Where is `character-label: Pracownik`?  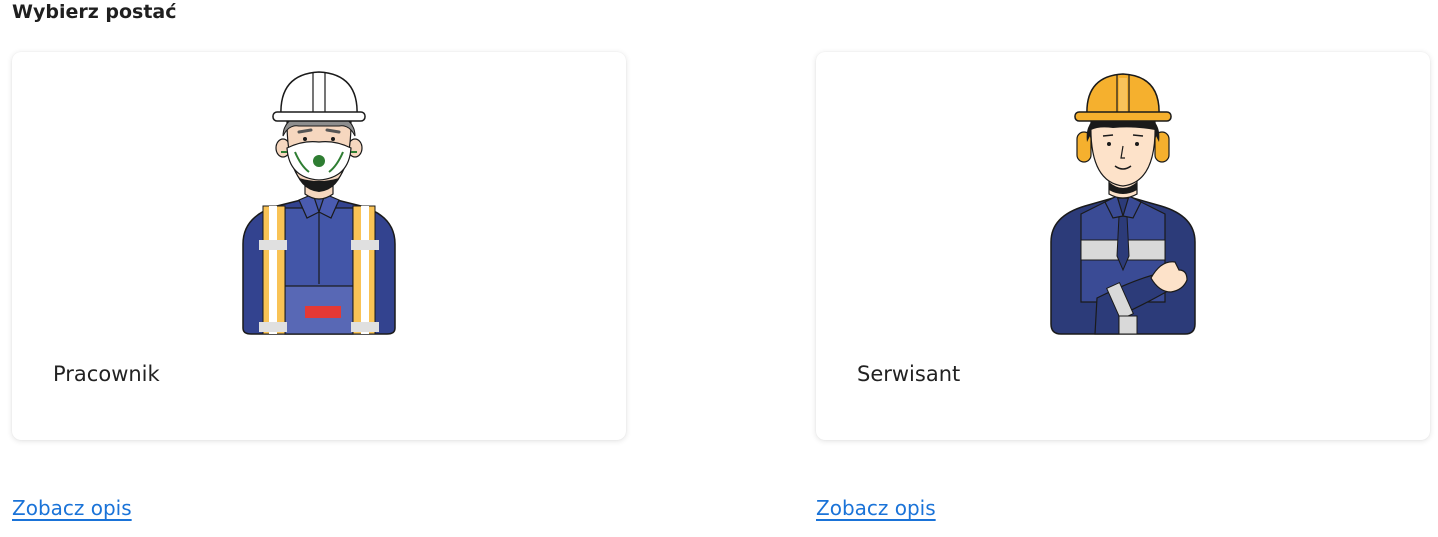 character-label: Pracownik is located at coordinates (106, 374).